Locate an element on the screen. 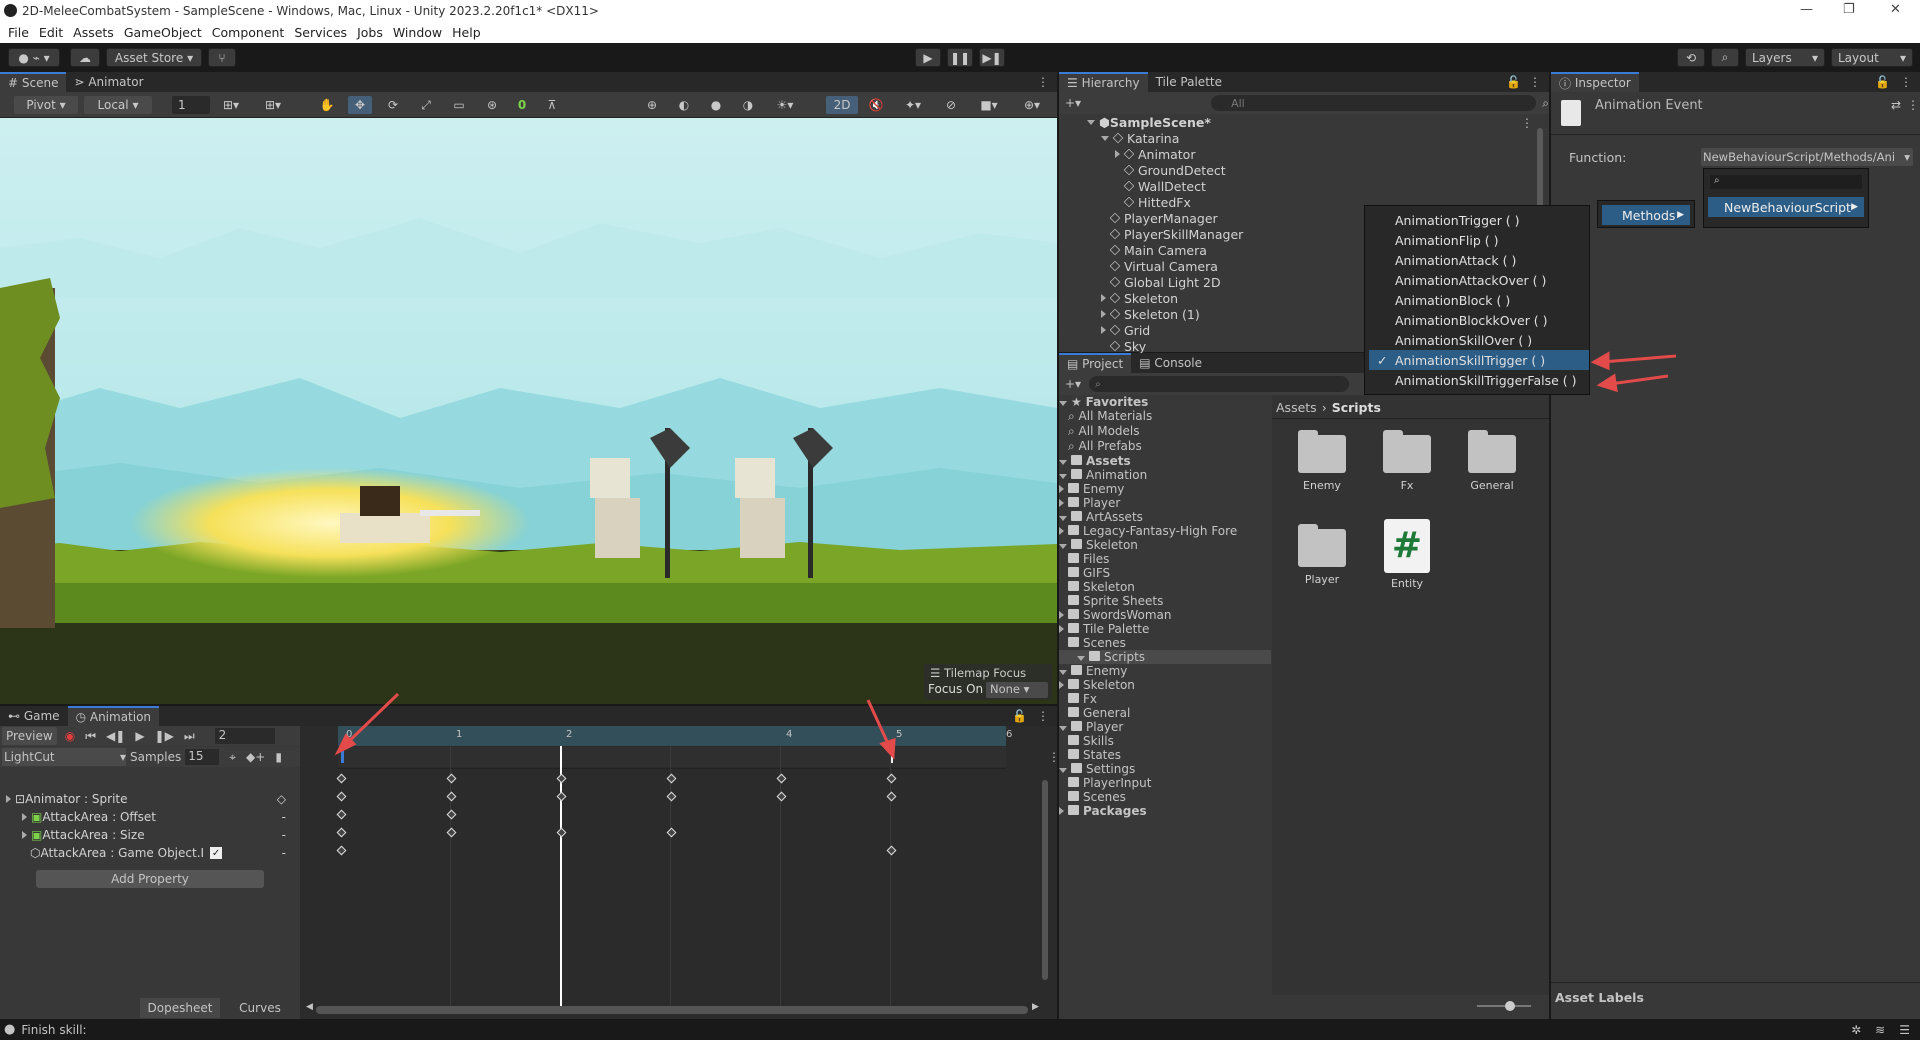 The height and width of the screenshot is (1040, 1920). hierarchy-item: Grid is located at coordinates (1125, 330).